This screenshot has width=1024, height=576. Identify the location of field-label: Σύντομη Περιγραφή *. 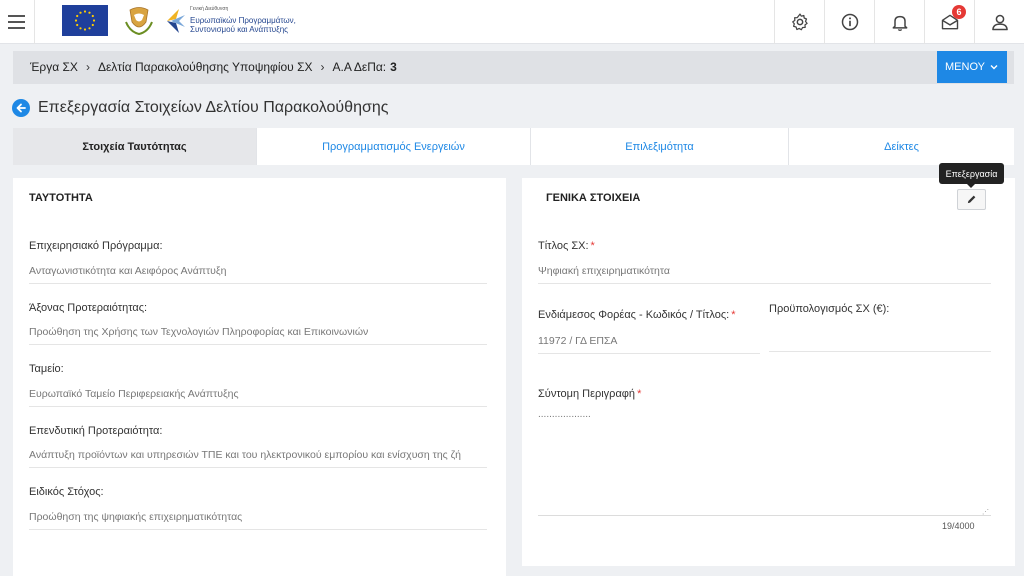
(589, 394).